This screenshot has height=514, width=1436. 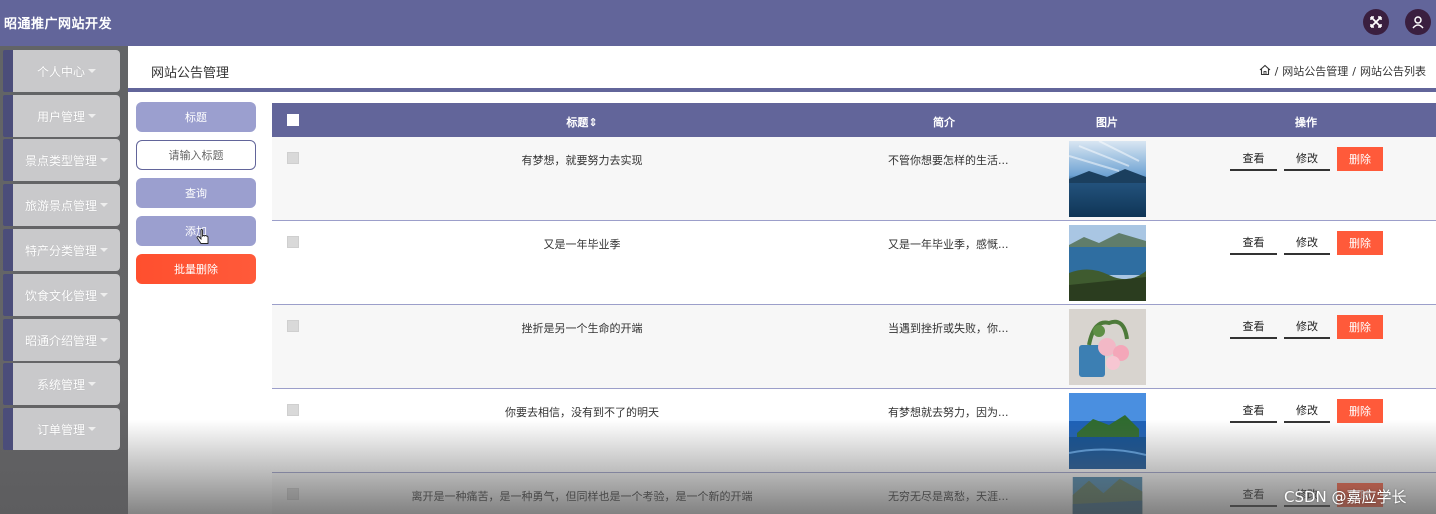 I want to click on row-title: 又是一年毕业季, so click(x=582, y=244).